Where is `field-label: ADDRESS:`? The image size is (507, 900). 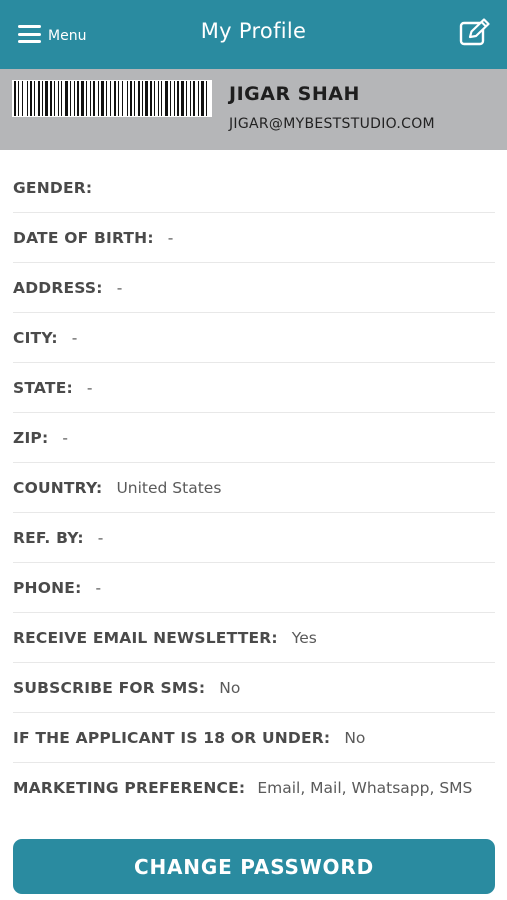 field-label: ADDRESS: is located at coordinates (58, 288).